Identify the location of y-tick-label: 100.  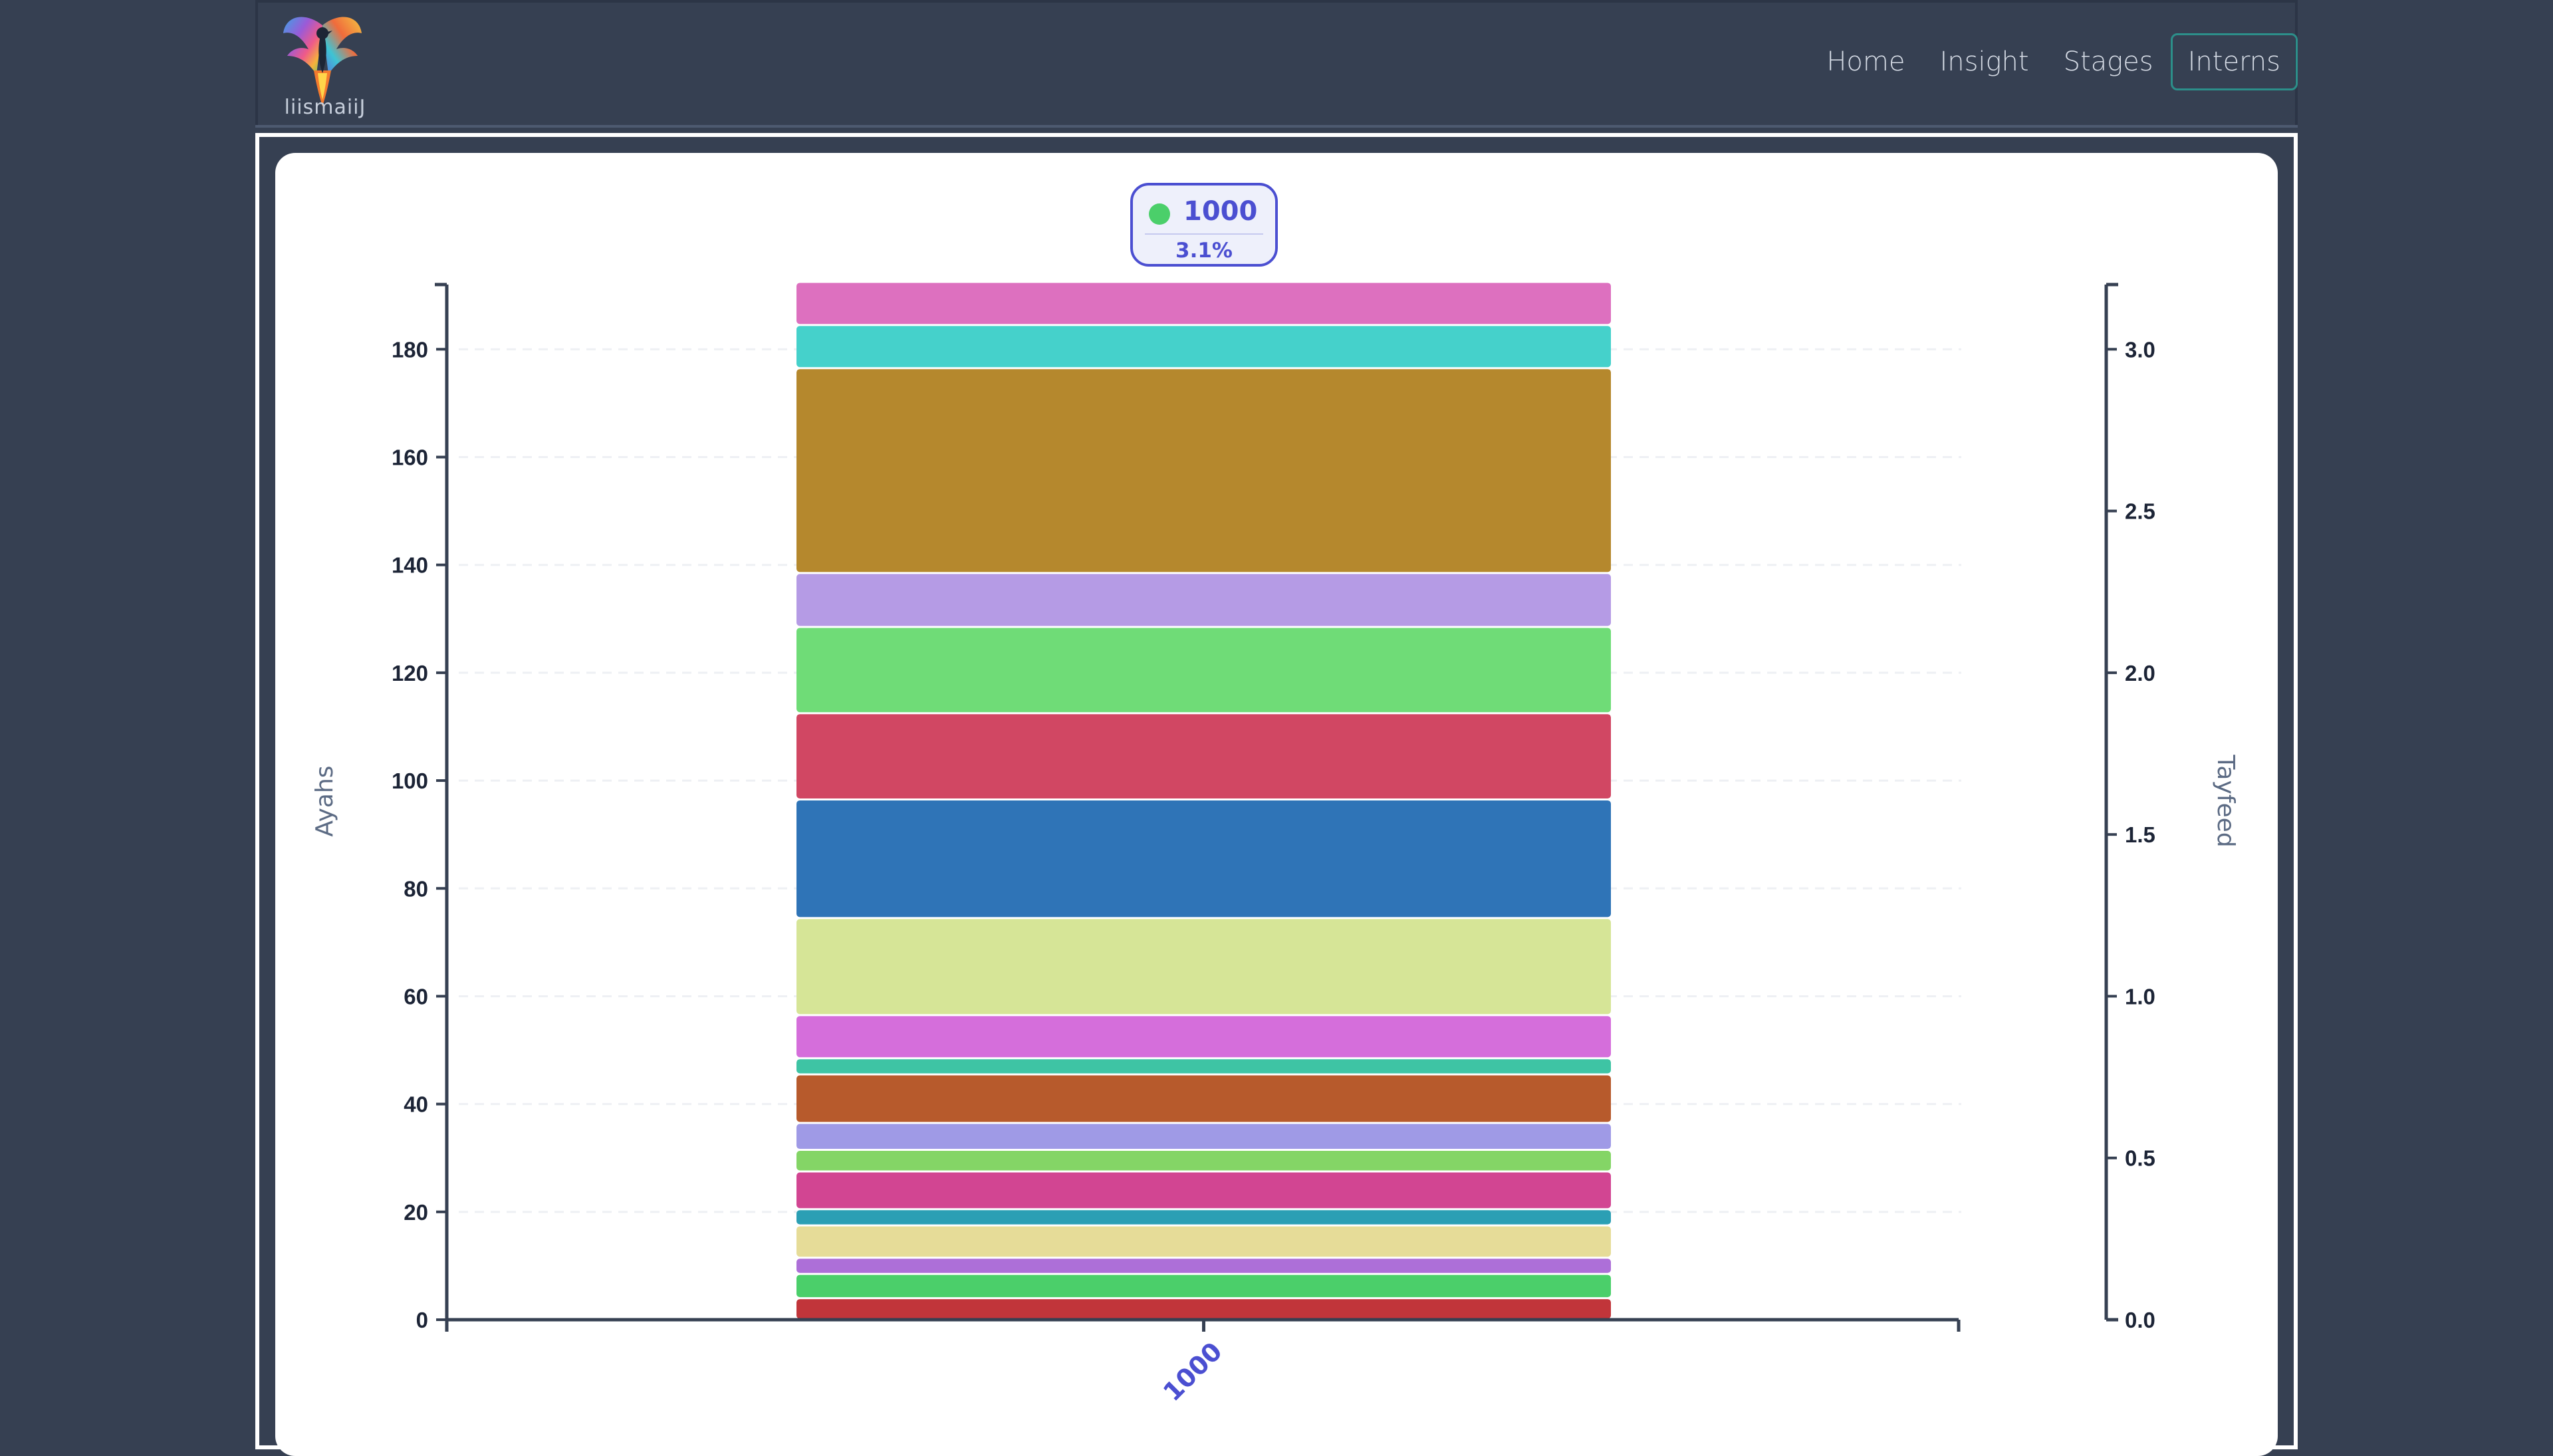
(410, 781).